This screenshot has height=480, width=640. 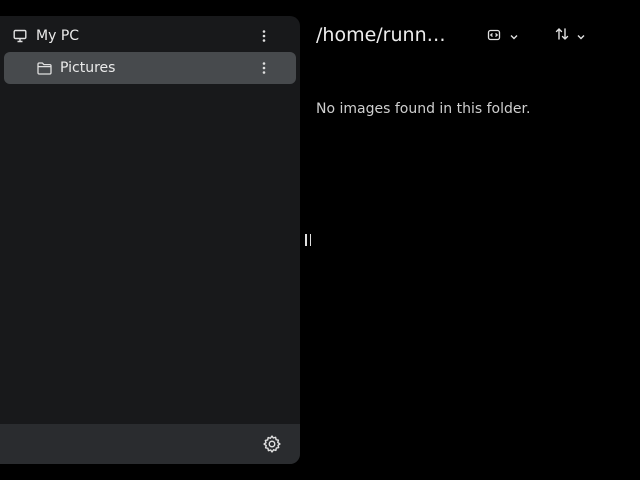 I want to click on panel-resize-handle, so click(x=308, y=240).